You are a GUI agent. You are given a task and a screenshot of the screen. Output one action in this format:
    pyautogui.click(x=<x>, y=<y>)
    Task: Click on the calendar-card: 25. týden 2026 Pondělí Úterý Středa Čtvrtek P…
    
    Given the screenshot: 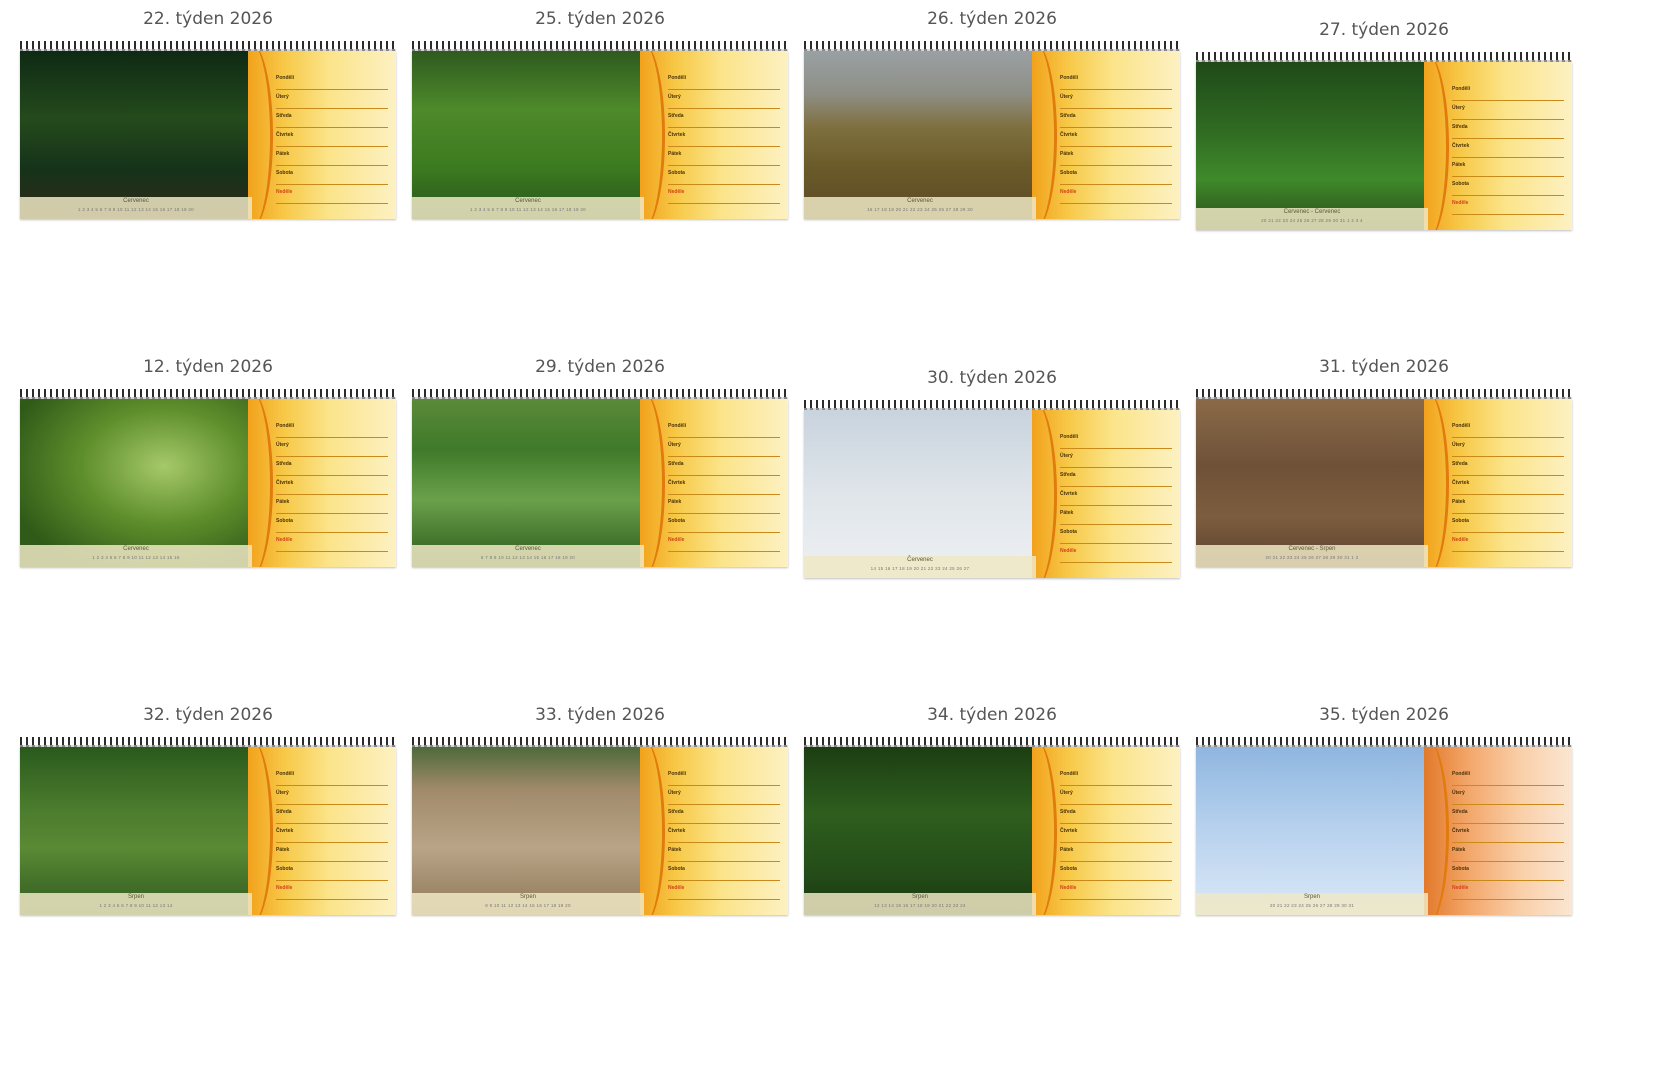 What is the action you would take?
    pyautogui.click(x=600, y=123)
    